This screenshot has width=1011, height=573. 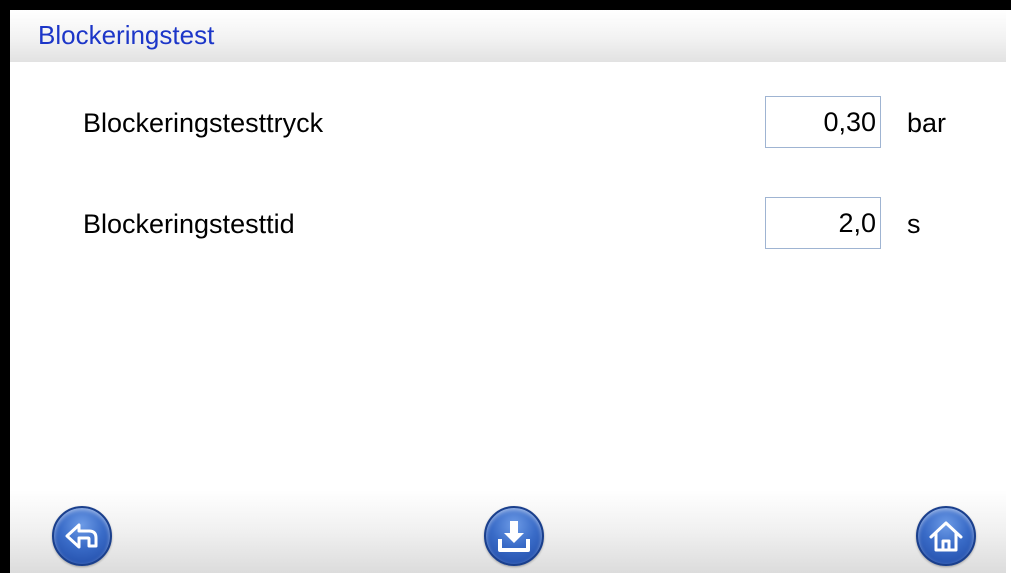 I want to click on back-button, so click(x=82, y=536).